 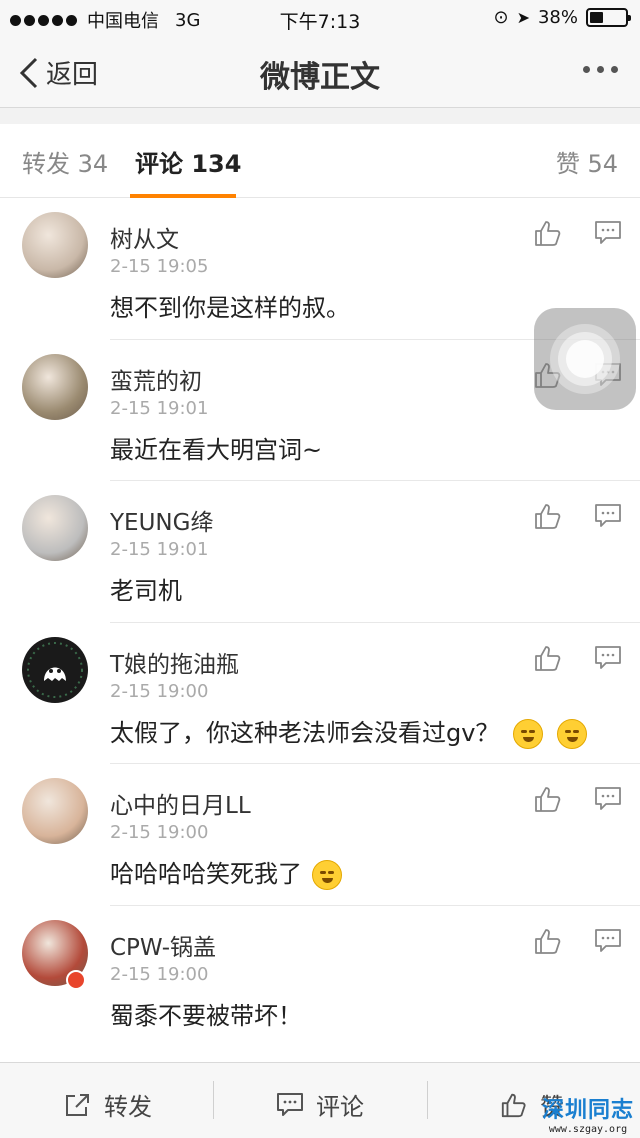 What do you see at coordinates (320, 835) in the screenshot?
I see `comment-item: 心中的日月LL 2-15 19:00 哈哈哈哈笑死我了` at bounding box center [320, 835].